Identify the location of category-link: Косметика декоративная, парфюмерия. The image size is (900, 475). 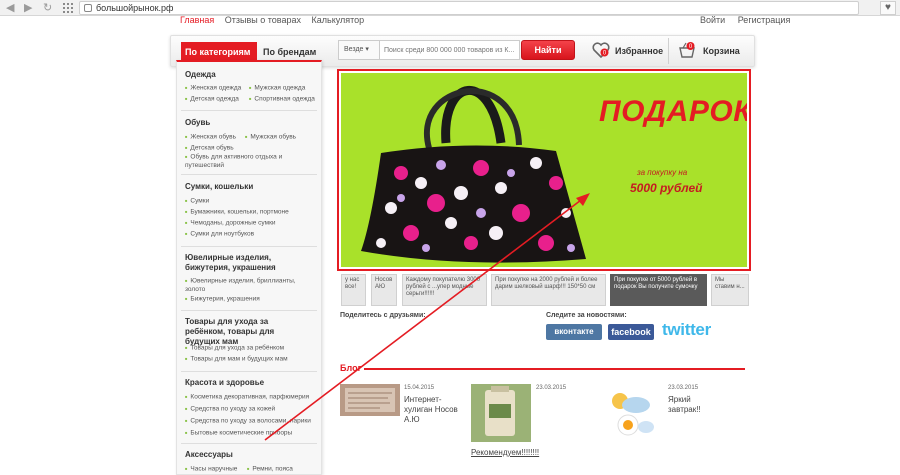
(247, 397).